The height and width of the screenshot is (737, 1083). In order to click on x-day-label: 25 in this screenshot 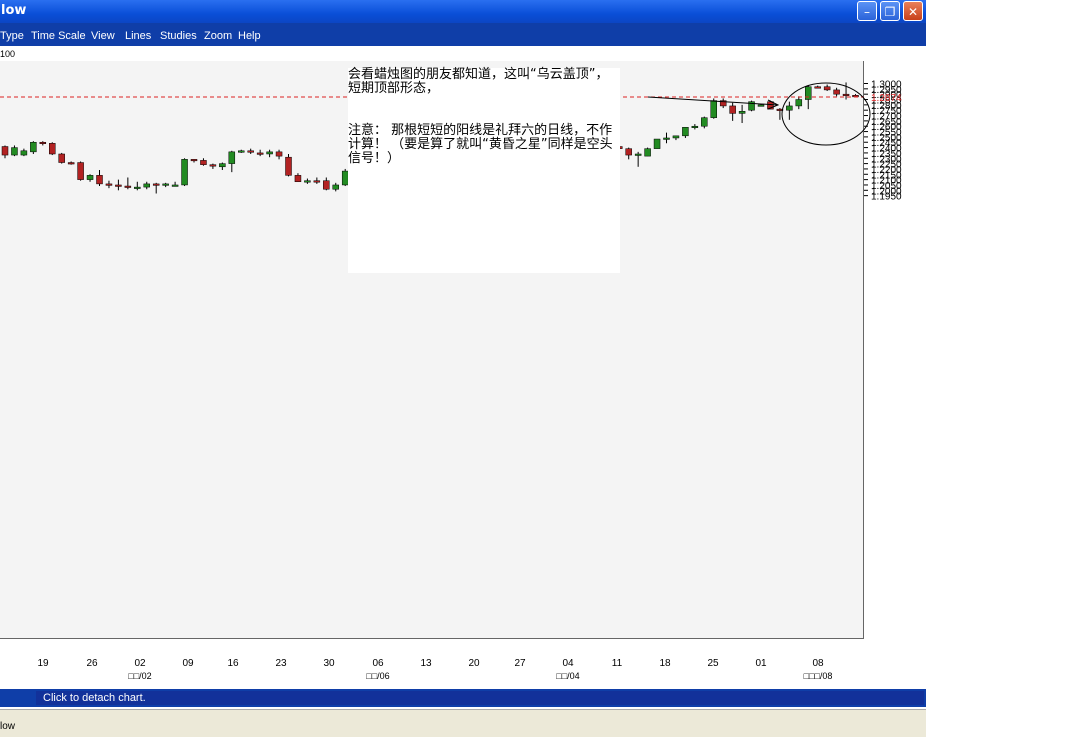, I will do `click(713, 663)`.